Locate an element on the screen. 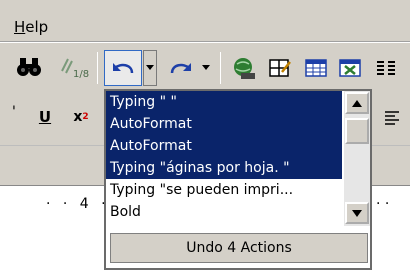  globe-link-icon is located at coordinates (244, 68).